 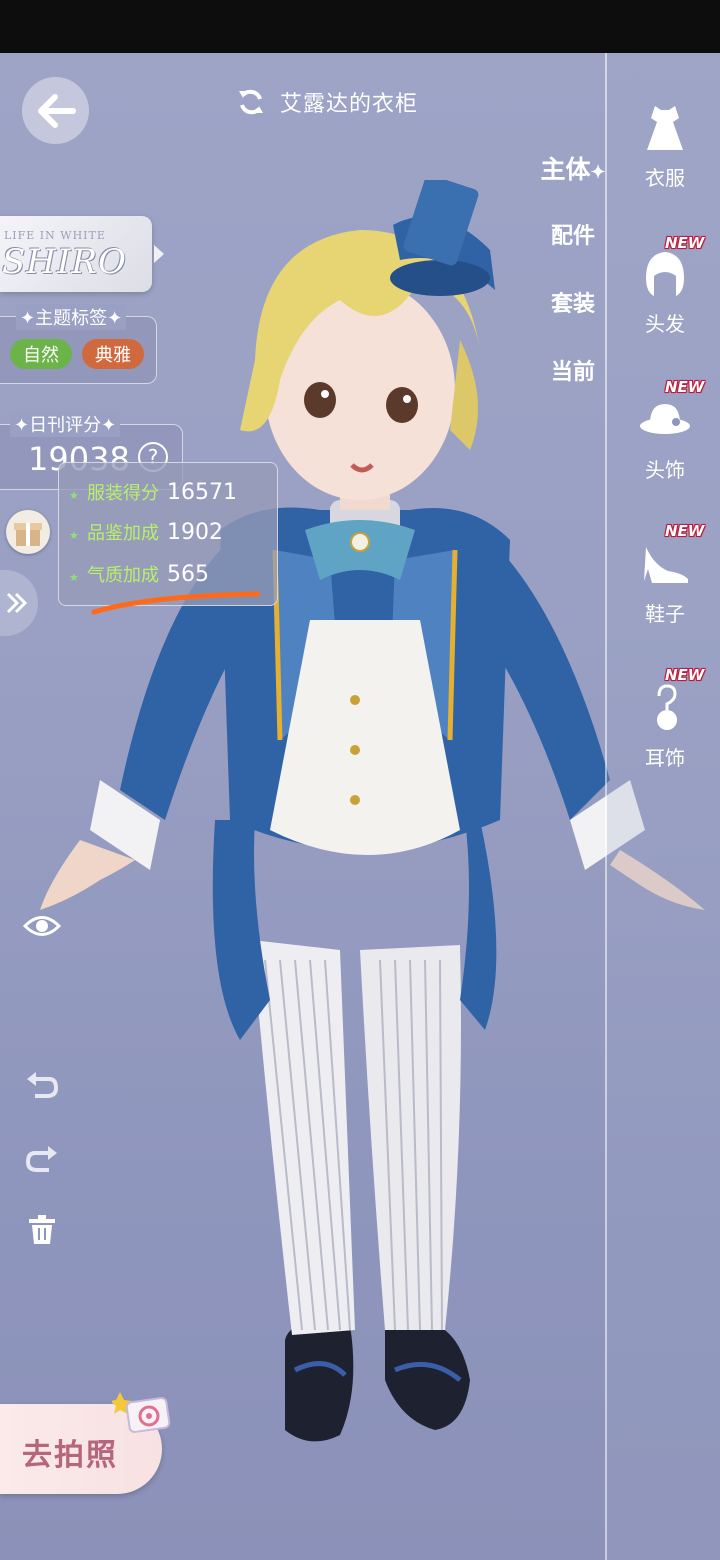 I want to click on category-label: 头饰, so click(x=665, y=470).